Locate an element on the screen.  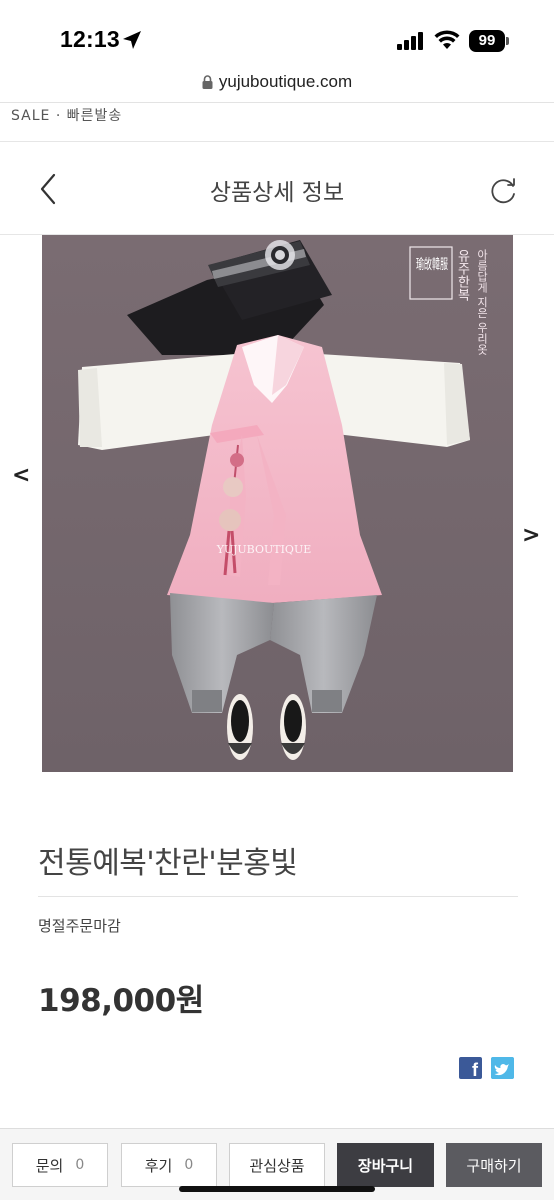
add-to-cart-button: 장바구니 is located at coordinates (385, 1165).